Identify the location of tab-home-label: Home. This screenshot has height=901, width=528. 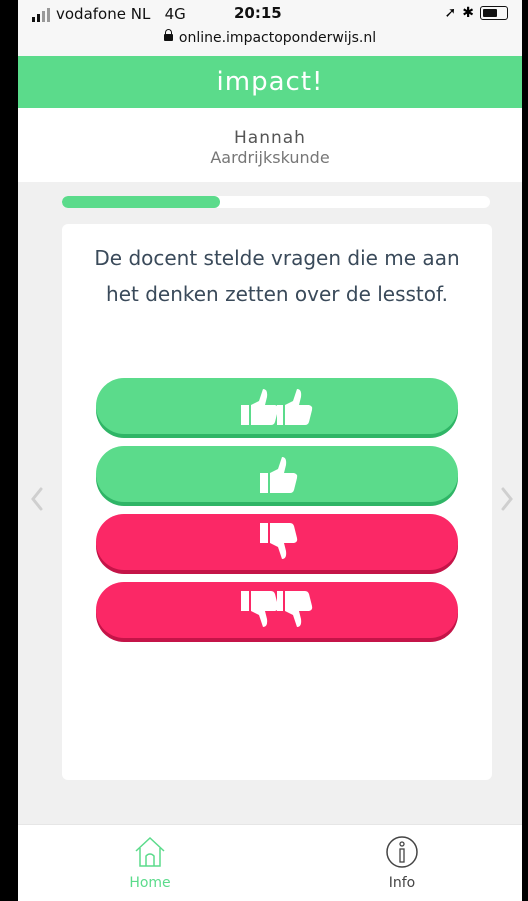
(150, 883).